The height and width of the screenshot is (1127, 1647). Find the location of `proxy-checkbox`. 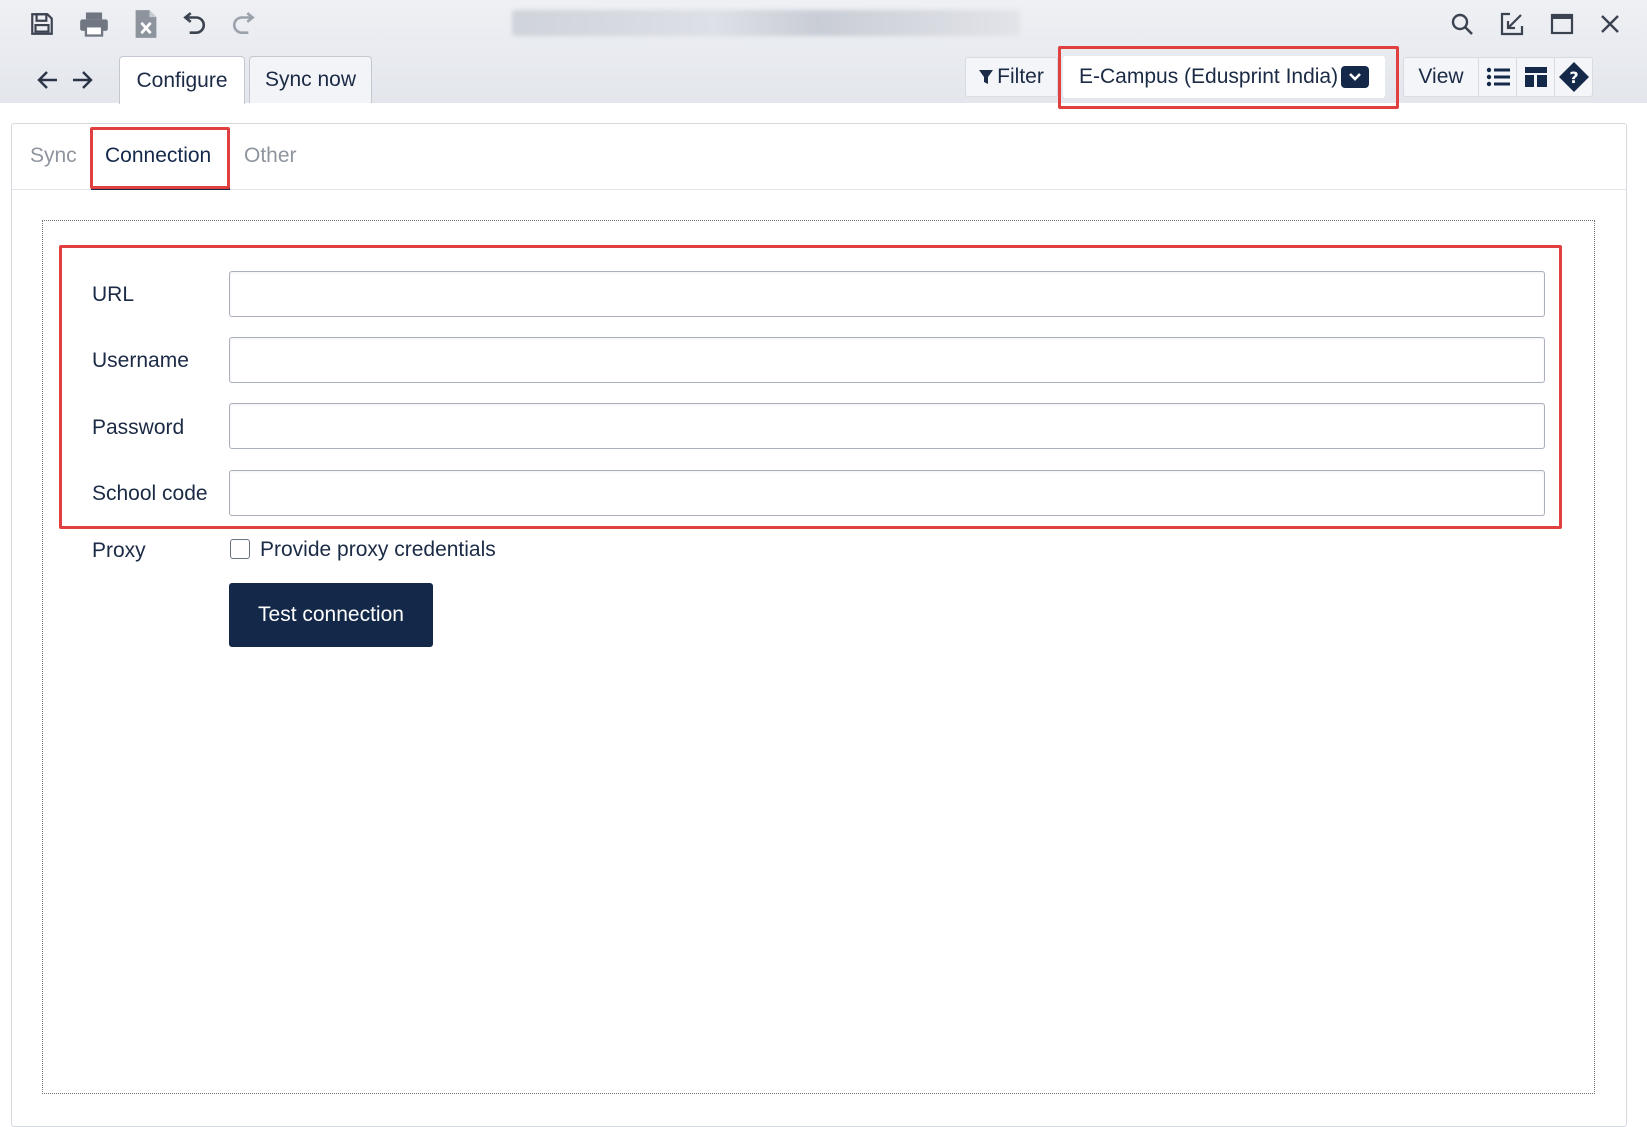

proxy-checkbox is located at coordinates (240, 549).